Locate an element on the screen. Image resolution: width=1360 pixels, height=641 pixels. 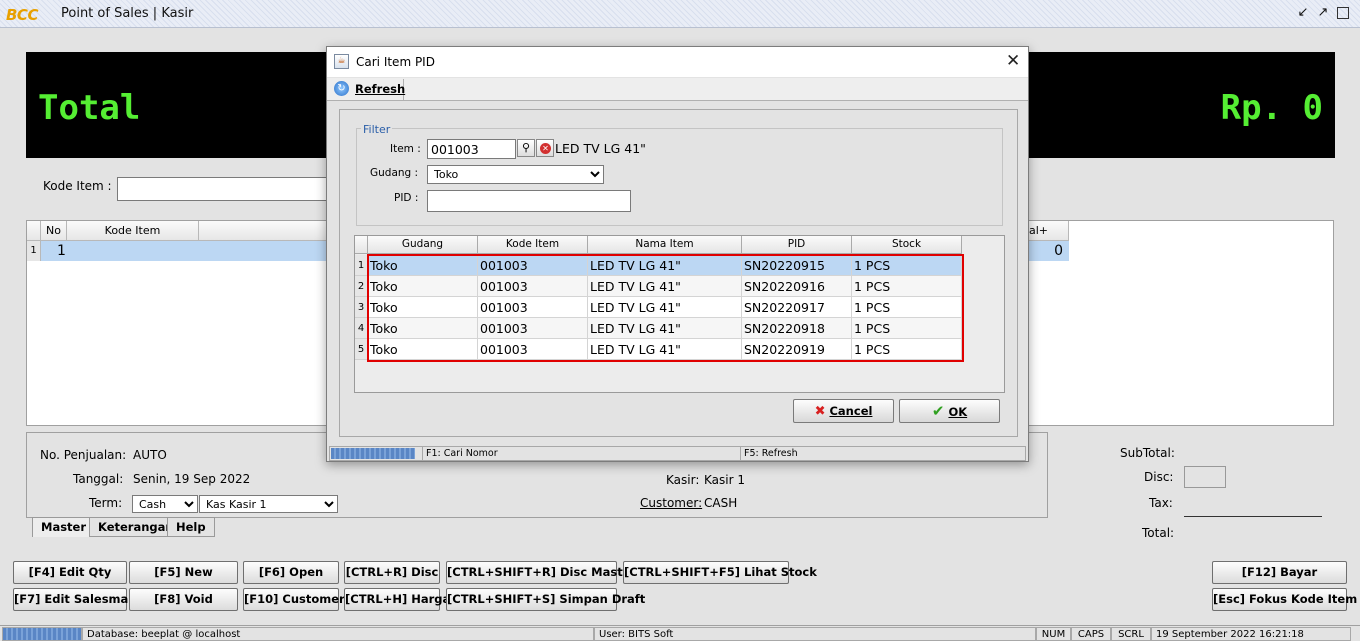
col-header-nama-item: Nama Item is located at coordinates (665, 245).